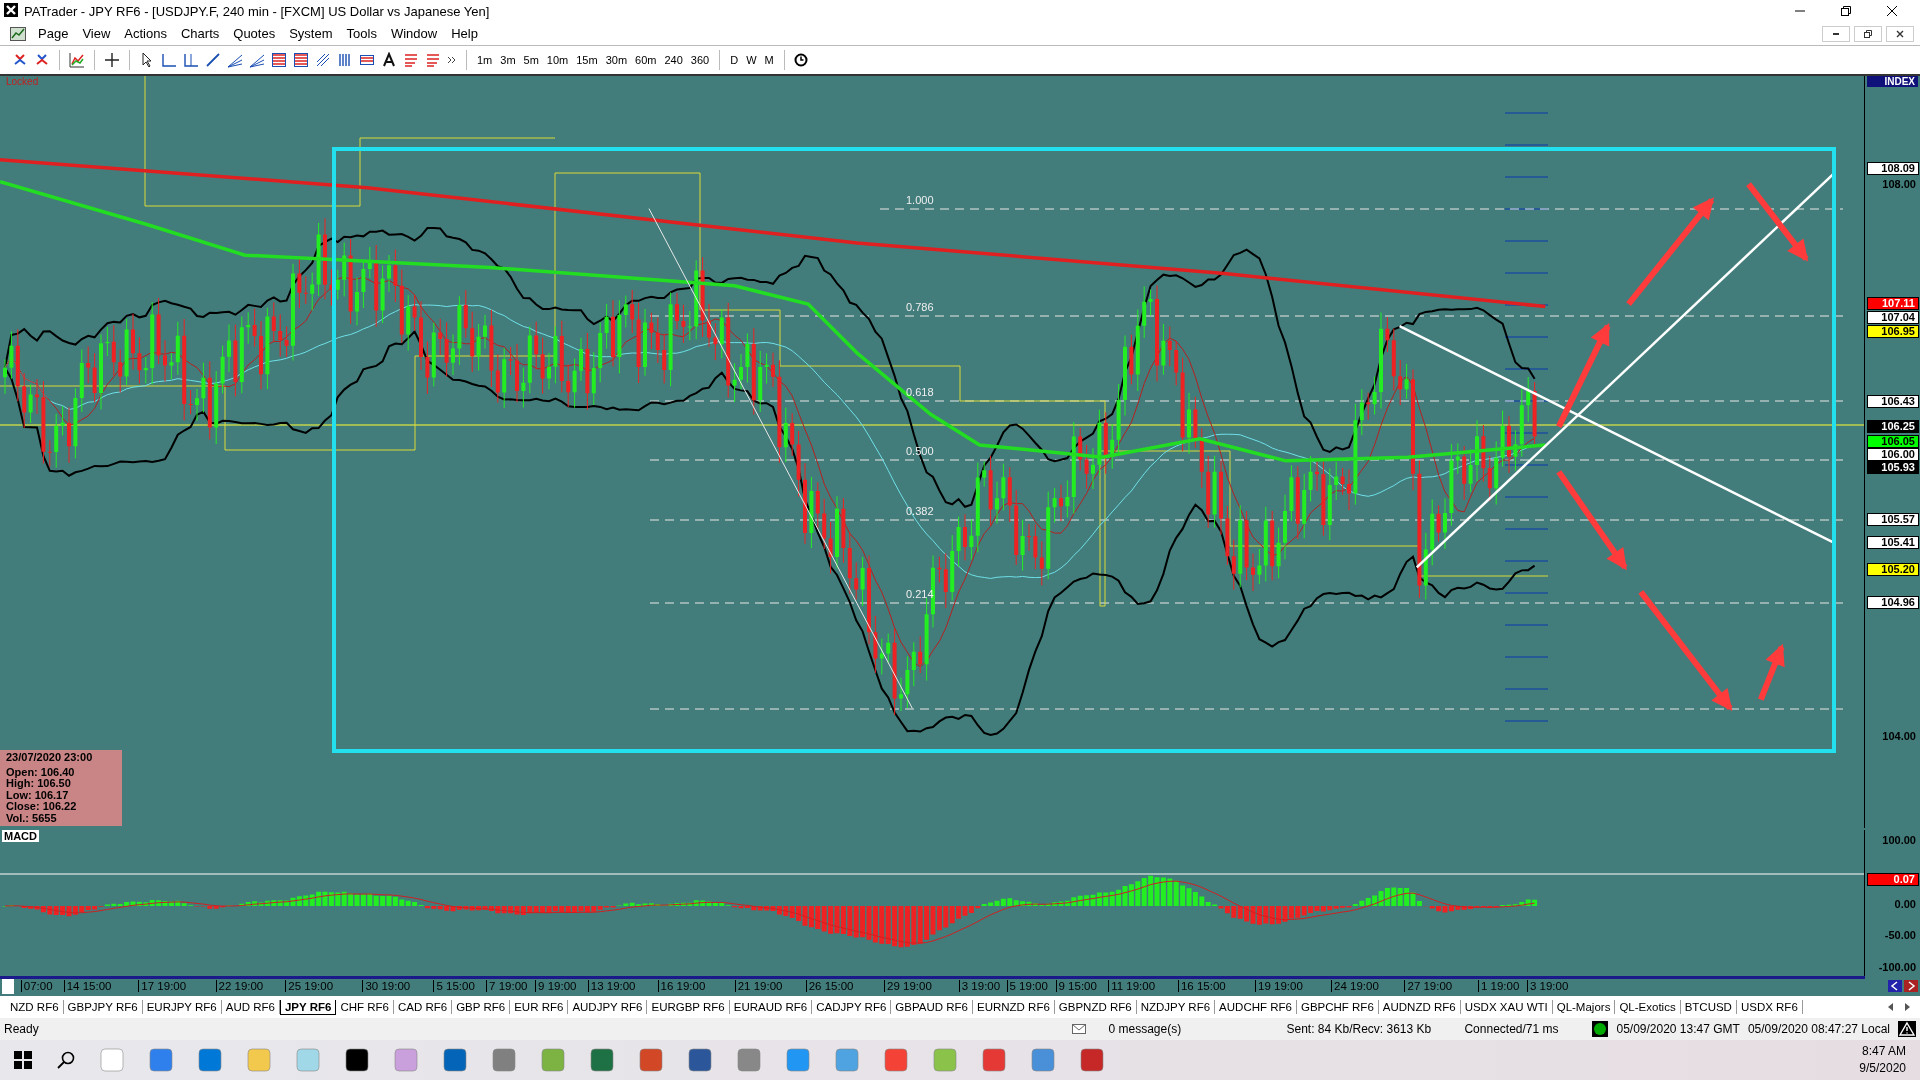 Image resolution: width=1920 pixels, height=1080 pixels. I want to click on time-label: 9 19:00, so click(556, 986).